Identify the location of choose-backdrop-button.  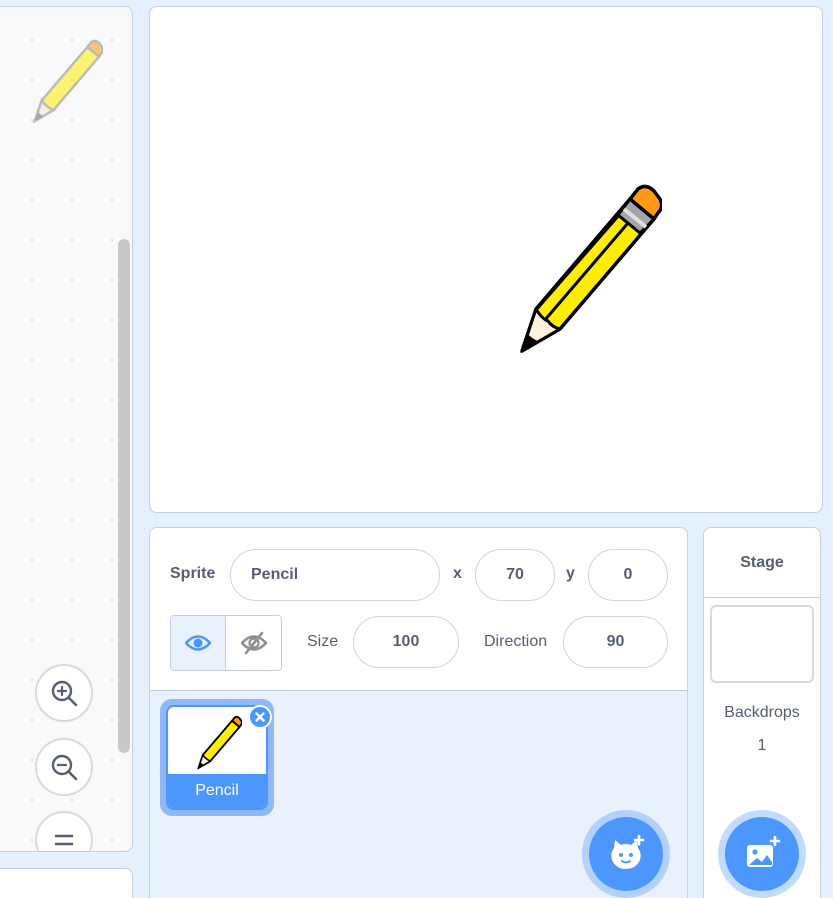
(762, 854).